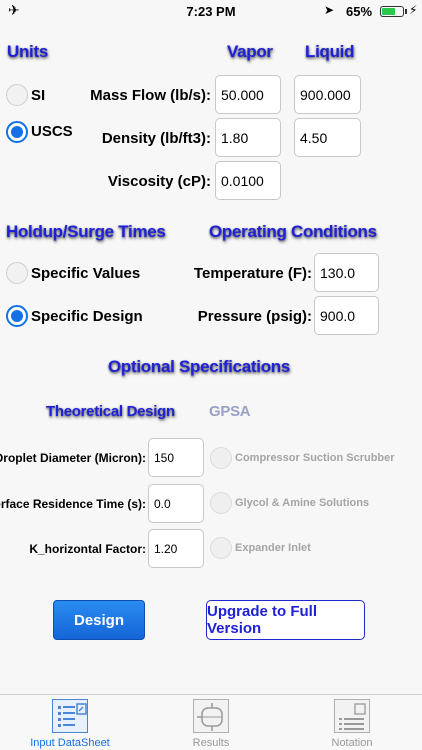 This screenshot has height=750, width=422. What do you see at coordinates (330, 51) in the screenshot?
I see `liquid-heading: Liquid` at bounding box center [330, 51].